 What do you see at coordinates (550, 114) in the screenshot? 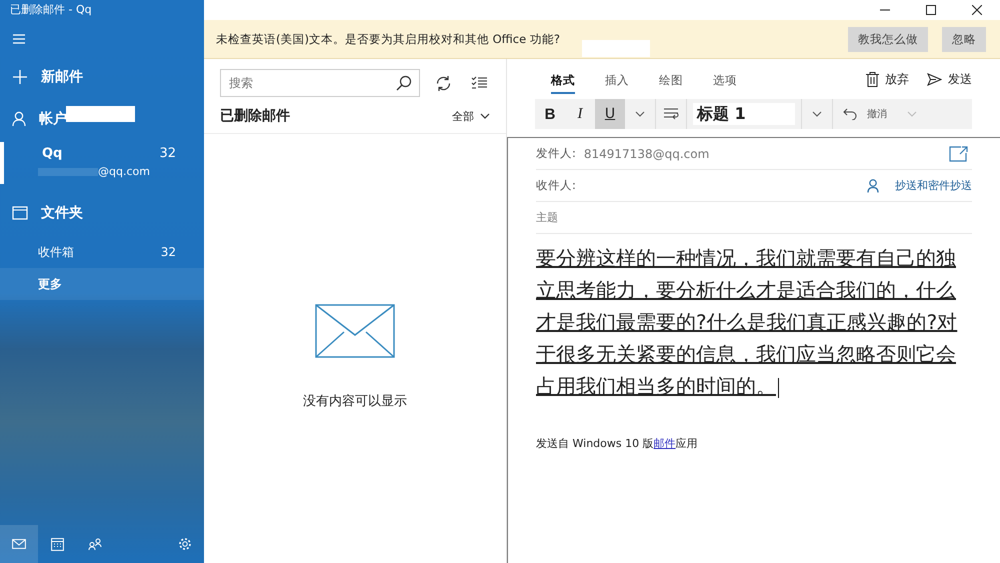
I see `bold-button: B` at bounding box center [550, 114].